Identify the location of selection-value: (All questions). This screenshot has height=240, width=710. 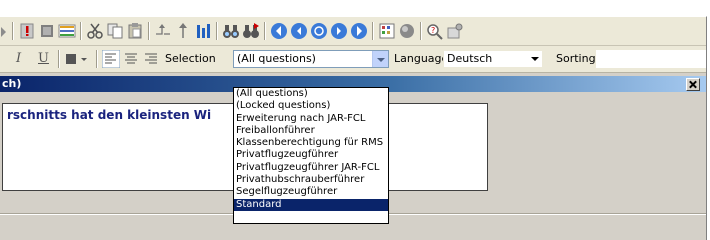
(276, 58).